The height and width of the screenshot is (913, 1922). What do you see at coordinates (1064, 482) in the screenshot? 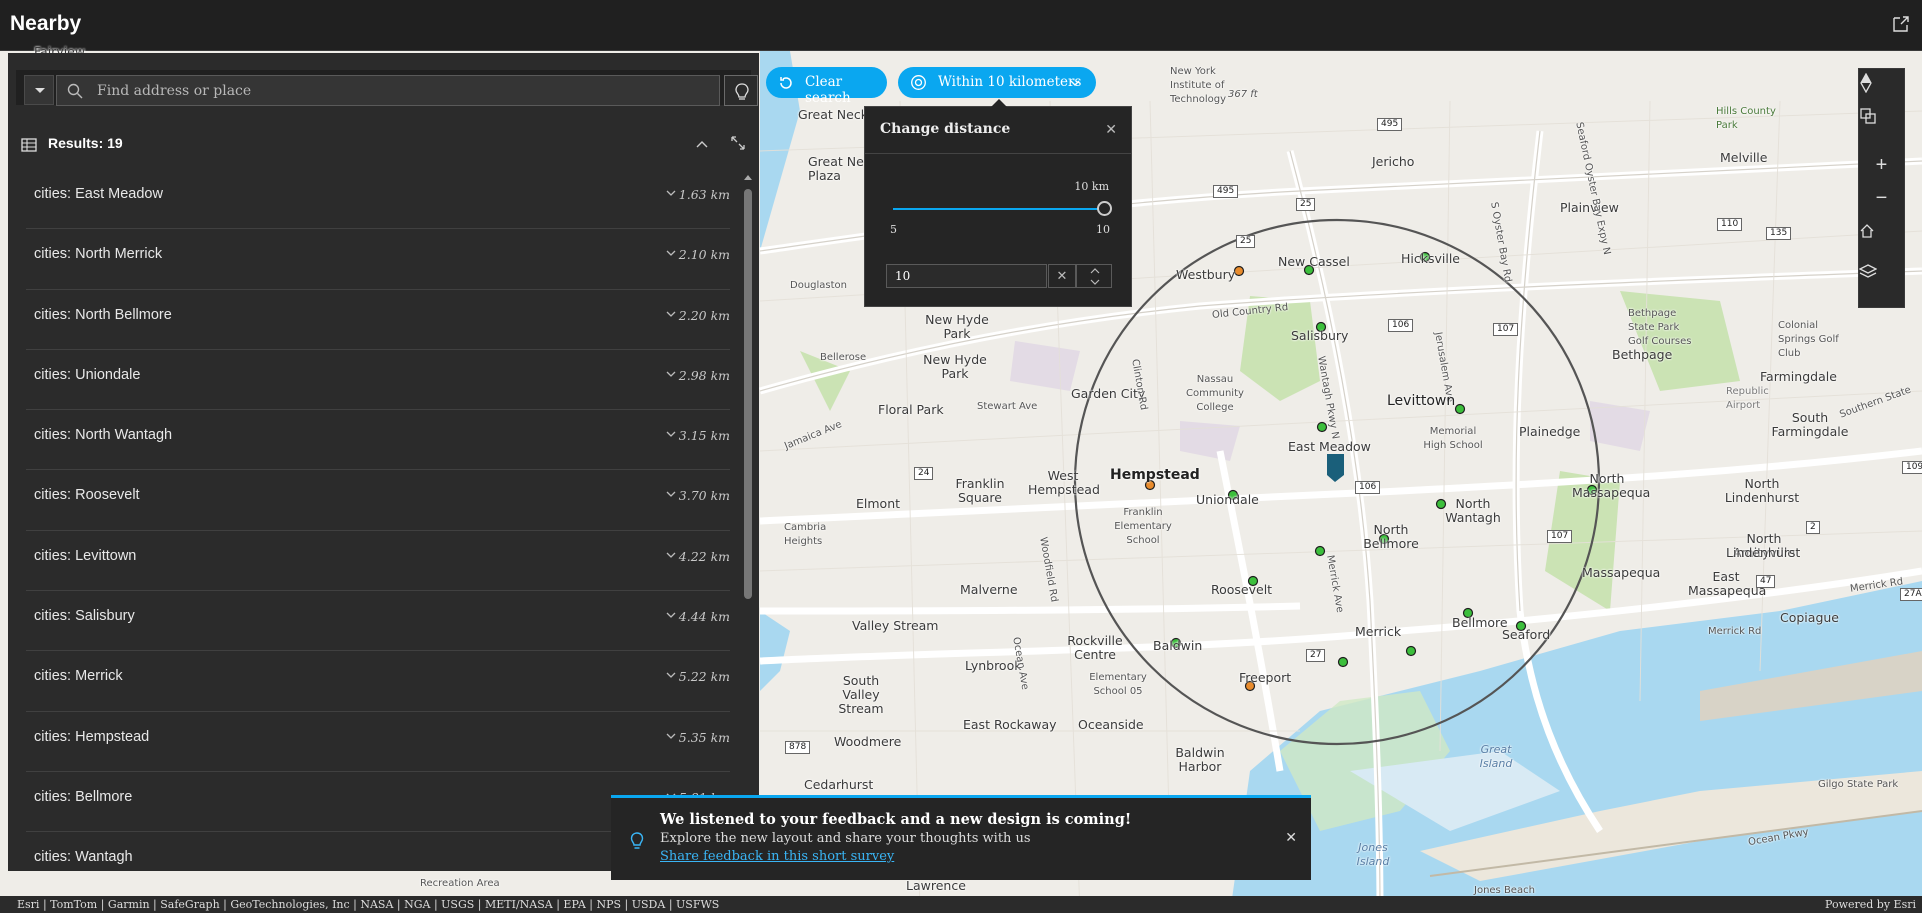
I see `map-label: West Hempstead` at bounding box center [1064, 482].